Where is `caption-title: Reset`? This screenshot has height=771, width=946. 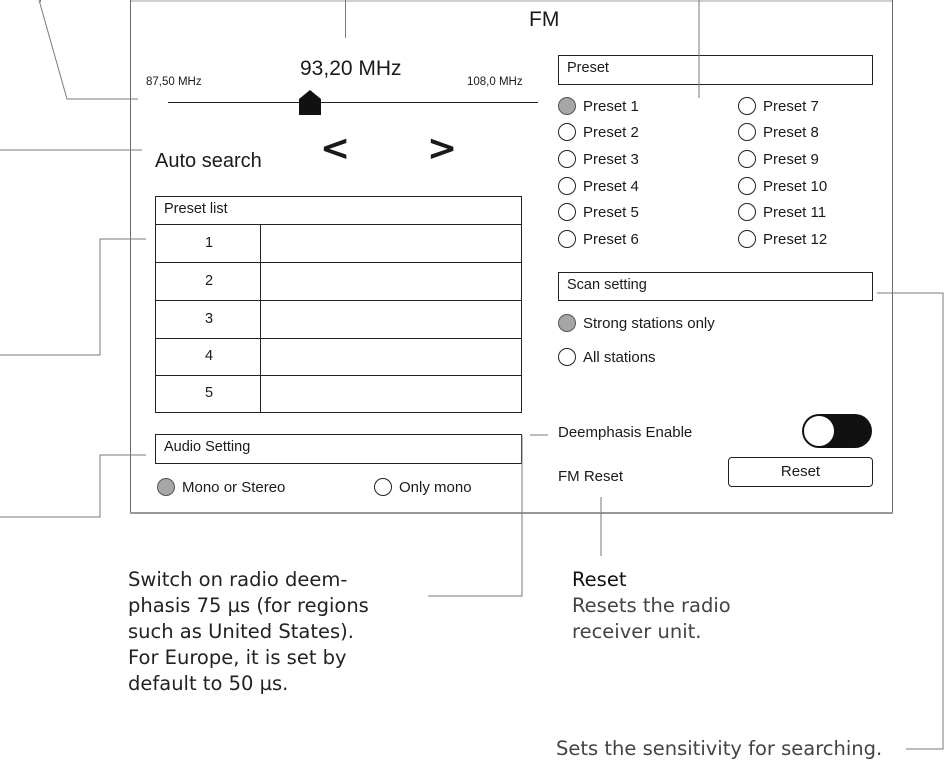
caption-title: Reset is located at coordinates (599, 579).